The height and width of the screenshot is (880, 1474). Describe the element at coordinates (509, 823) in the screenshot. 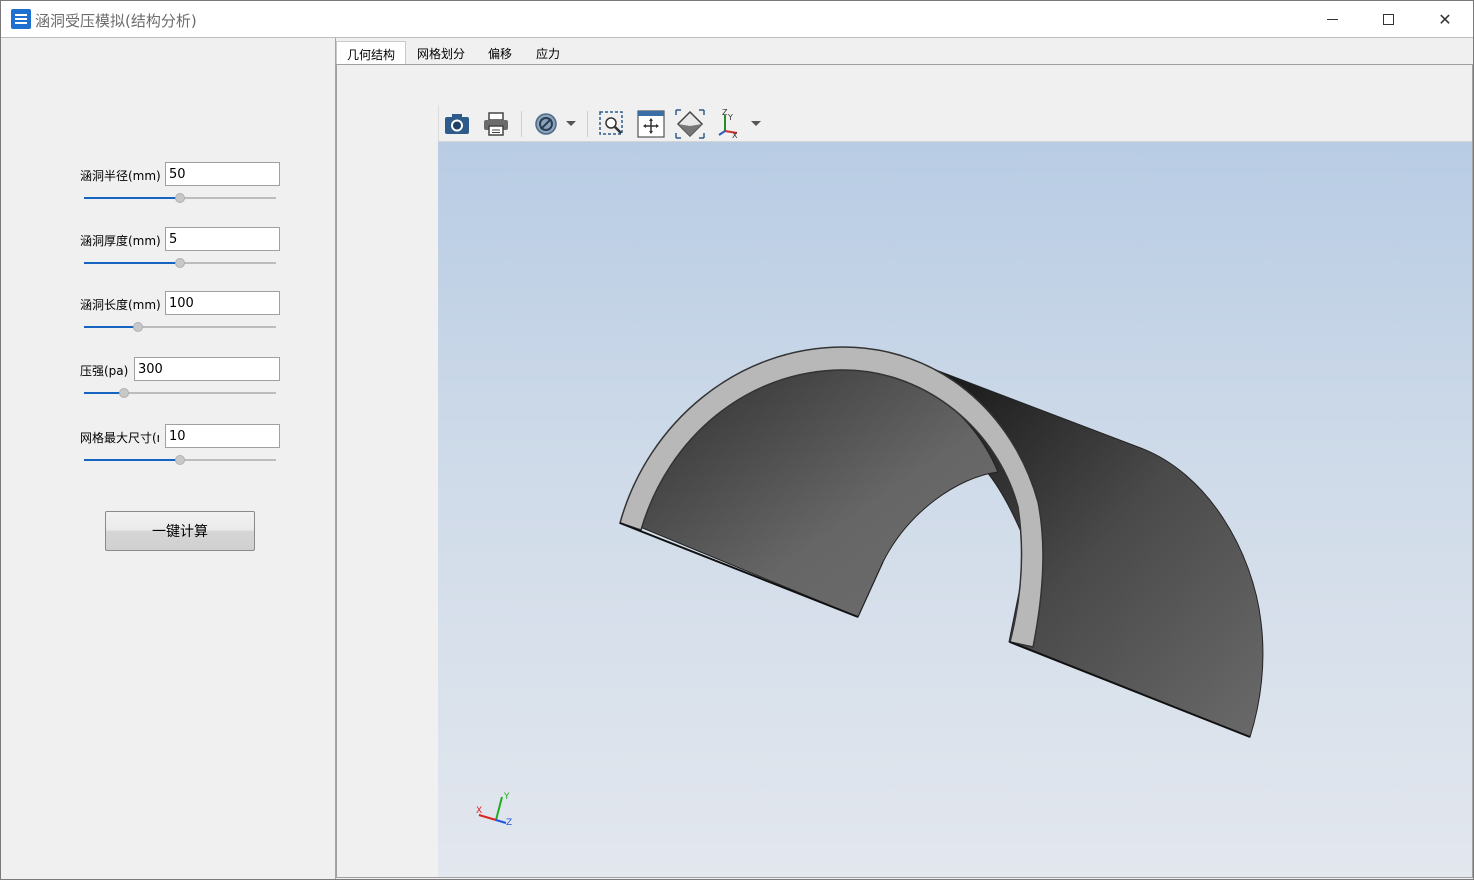

I see `triad-z-label: Z` at that location.